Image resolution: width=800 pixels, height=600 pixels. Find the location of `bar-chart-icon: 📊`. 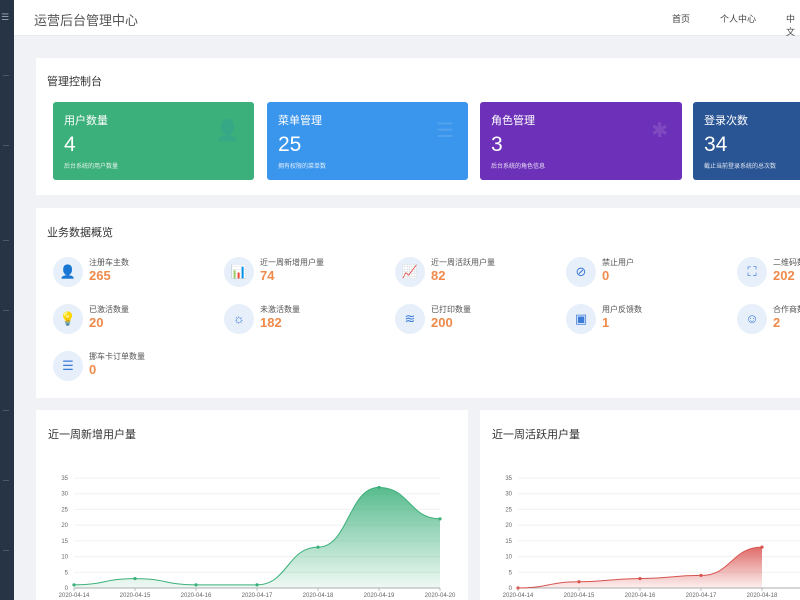

bar-chart-icon: 📊 is located at coordinates (239, 272).